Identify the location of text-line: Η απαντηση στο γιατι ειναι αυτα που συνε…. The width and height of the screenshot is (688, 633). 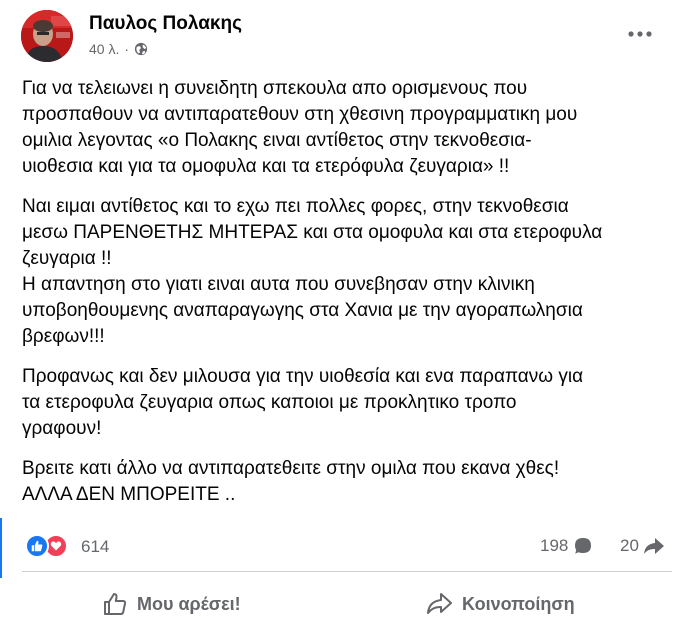
(278, 284).